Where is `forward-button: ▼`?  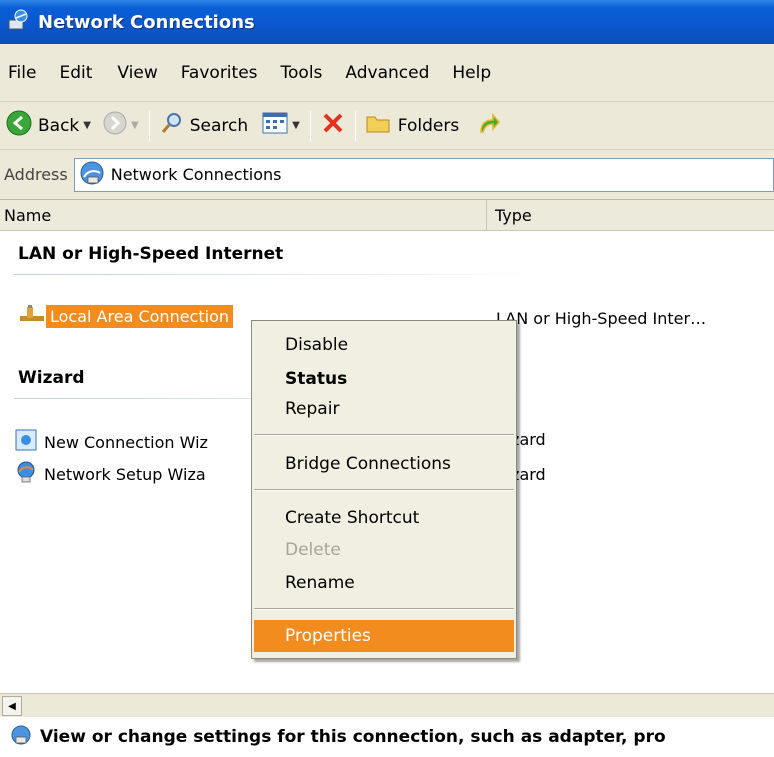
forward-button: ▼ is located at coordinates (121, 125).